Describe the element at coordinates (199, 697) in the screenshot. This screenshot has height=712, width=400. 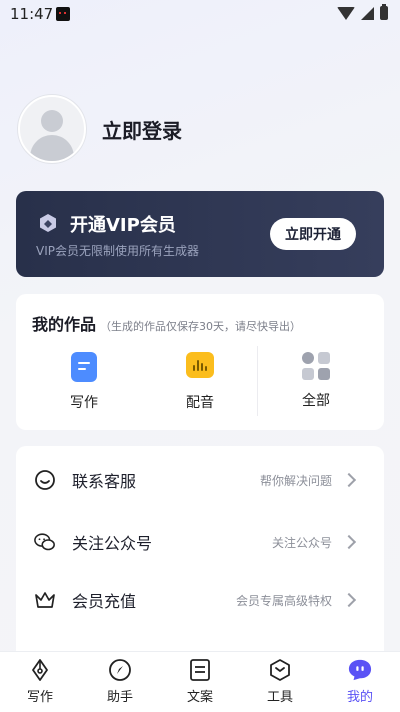
I see `tab-label: 文案` at that location.